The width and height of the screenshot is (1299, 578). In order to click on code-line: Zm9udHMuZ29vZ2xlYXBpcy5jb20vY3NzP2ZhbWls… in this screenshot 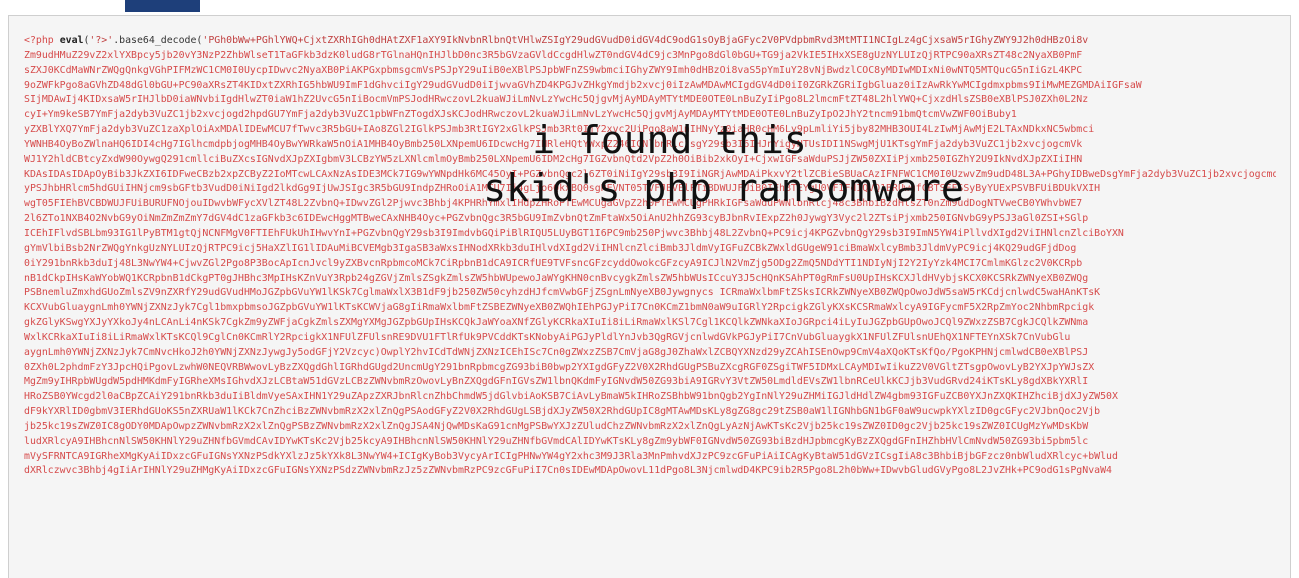, I will do `click(553, 55)`.